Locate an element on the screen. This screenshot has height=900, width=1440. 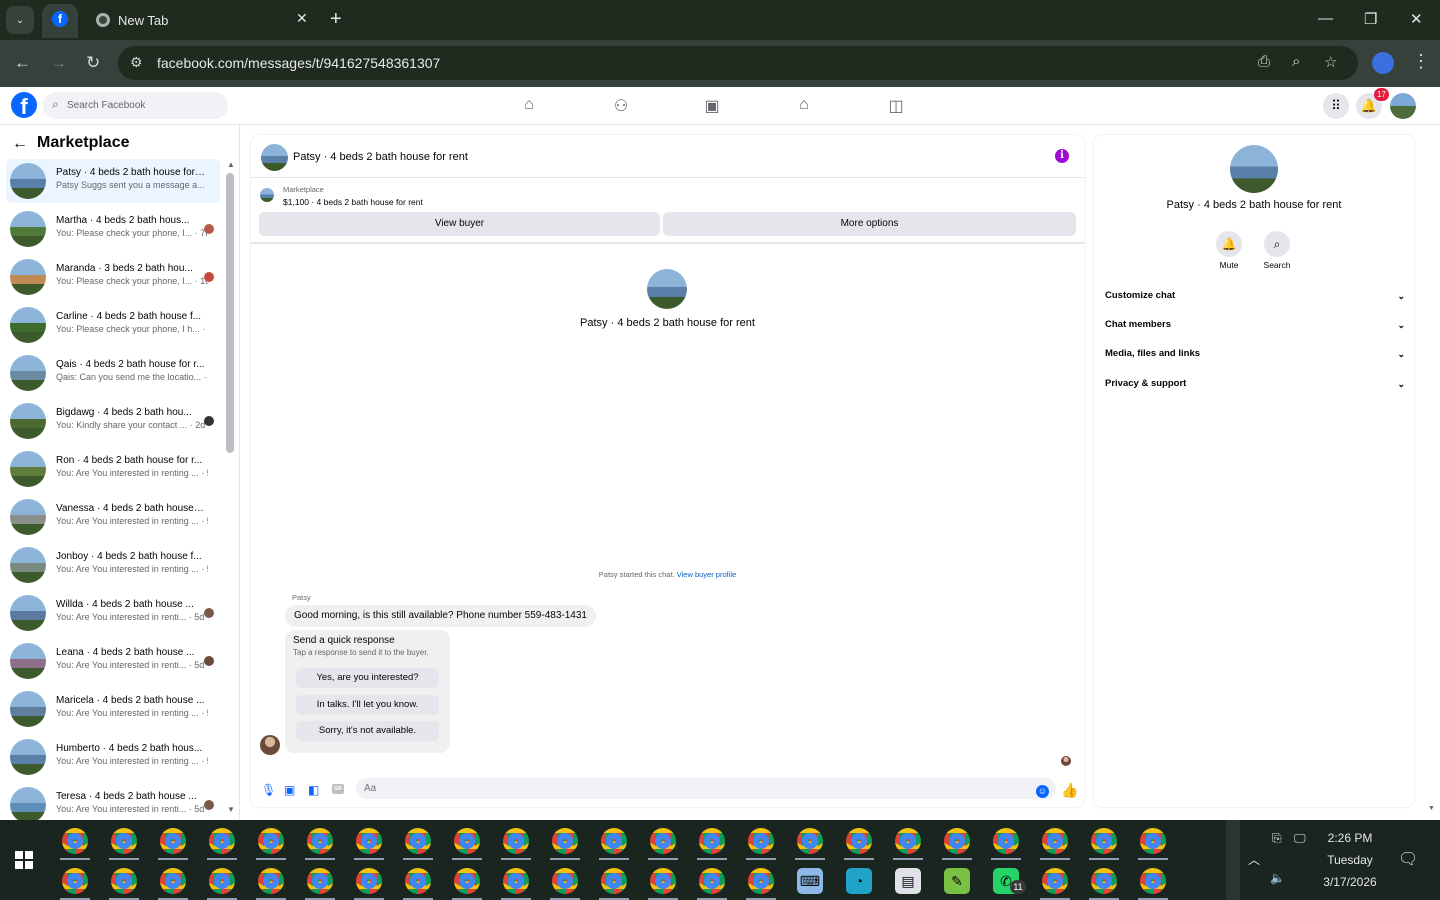
sticker-icon: ◧ is located at coordinates (313, 790).